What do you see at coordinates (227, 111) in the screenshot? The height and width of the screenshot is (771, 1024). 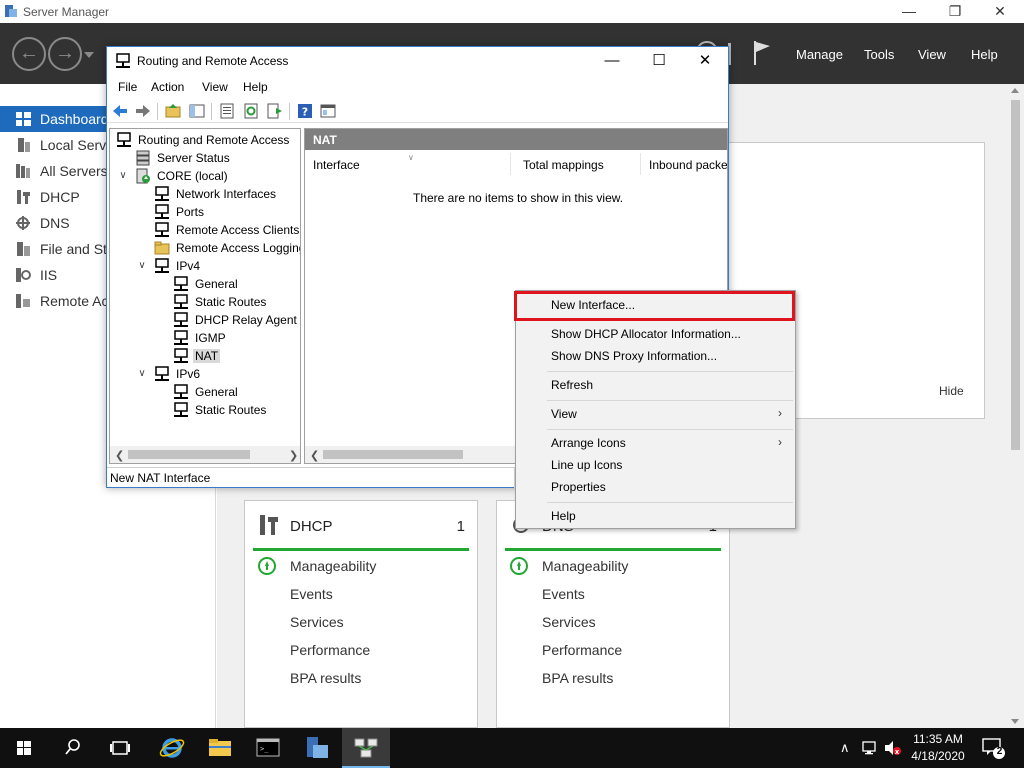 I see `properties-icon` at bounding box center [227, 111].